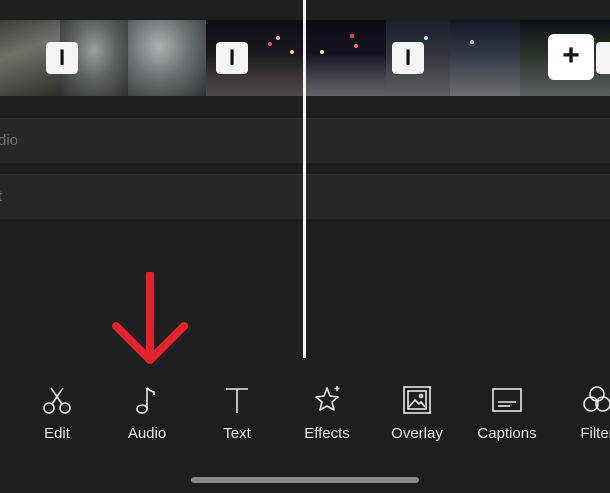 This screenshot has height=493, width=610. Describe the element at coordinates (327, 412) in the screenshot. I see `effects-button: Effects` at that location.